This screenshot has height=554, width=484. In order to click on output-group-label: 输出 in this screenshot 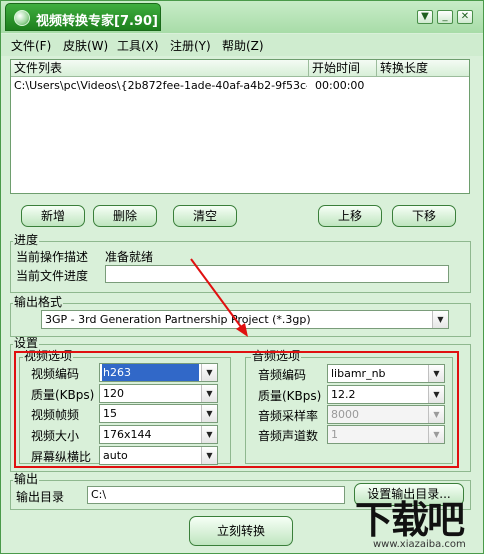, I will do `click(26, 479)`.